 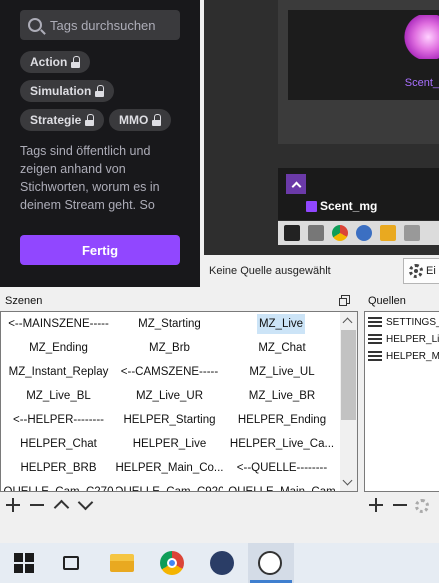 What do you see at coordinates (58, 396) in the screenshot?
I see `scene-item: MZ_Live_BL` at bounding box center [58, 396].